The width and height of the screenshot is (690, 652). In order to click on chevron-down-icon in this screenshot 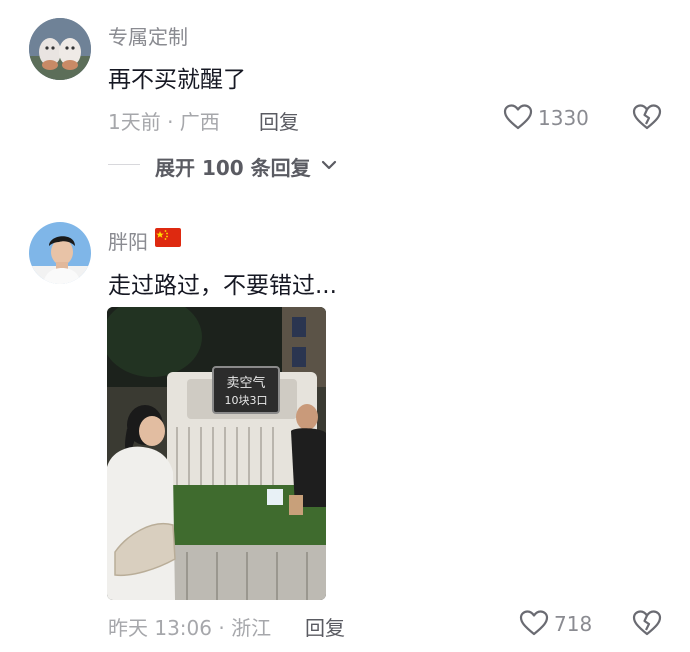, I will do `click(329, 167)`.